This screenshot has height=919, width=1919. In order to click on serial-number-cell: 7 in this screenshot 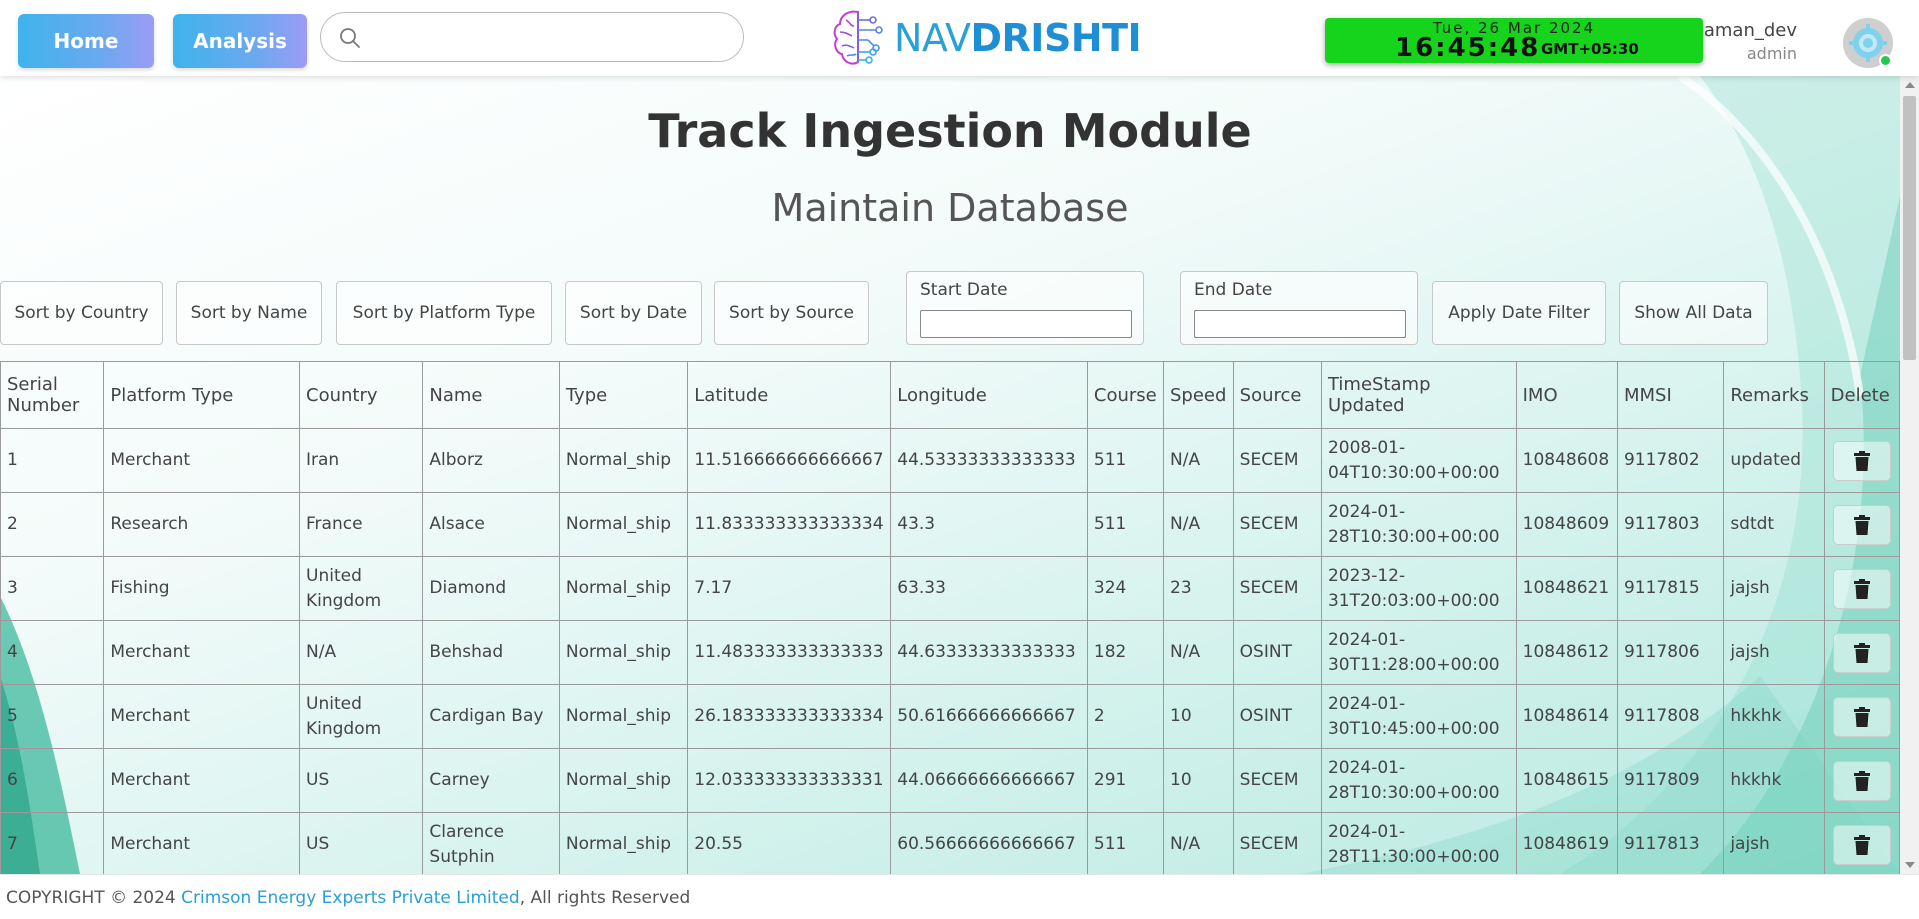, I will do `click(52, 843)`.